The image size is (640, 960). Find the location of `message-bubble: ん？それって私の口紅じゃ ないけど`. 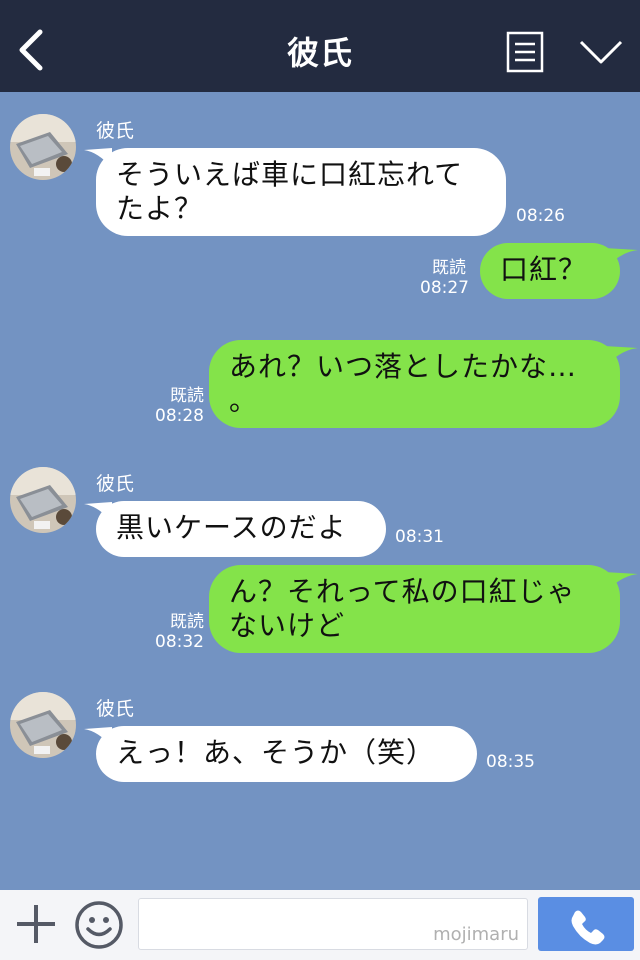

message-bubble: ん？それって私の口紅じゃ ないけど is located at coordinates (414, 609).